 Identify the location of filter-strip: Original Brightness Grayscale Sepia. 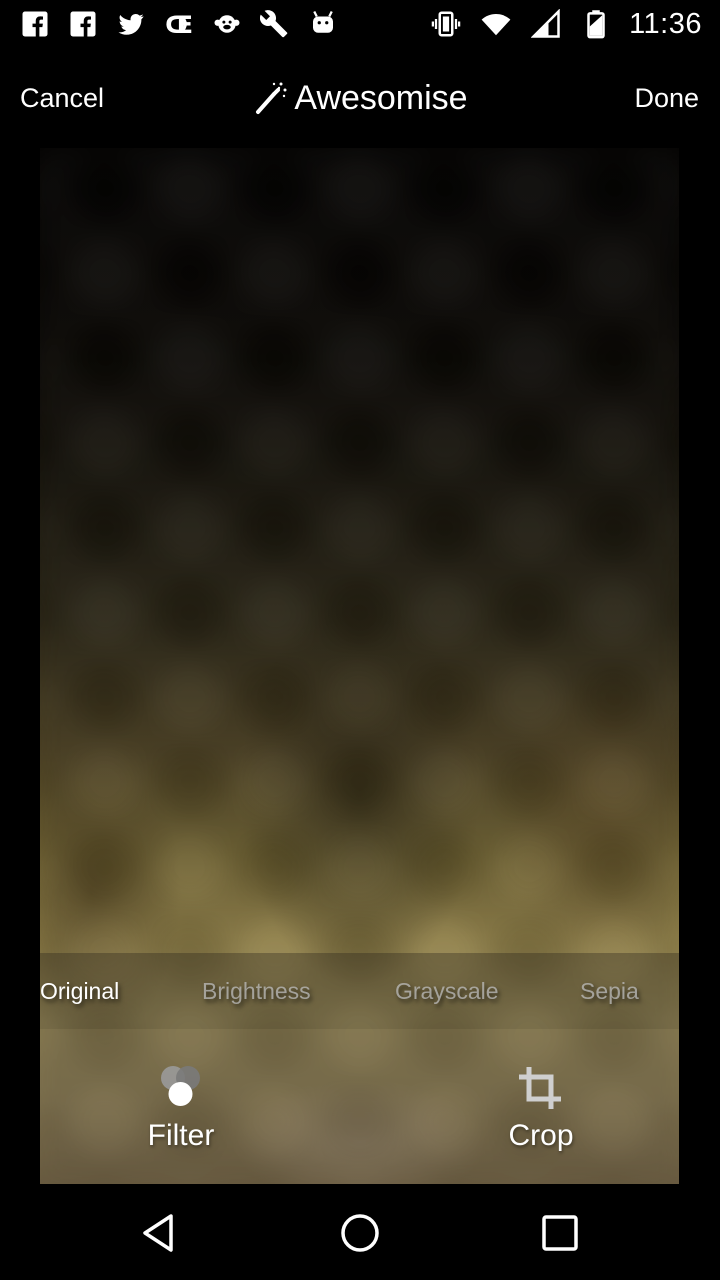
(359, 991).